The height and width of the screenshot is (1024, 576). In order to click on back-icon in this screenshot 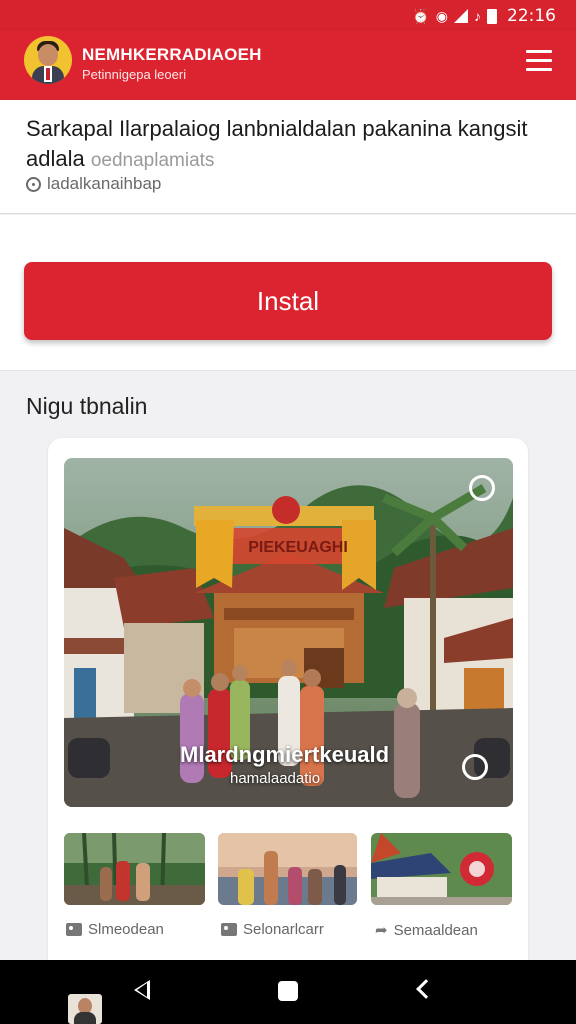, I will do `click(142, 990)`.